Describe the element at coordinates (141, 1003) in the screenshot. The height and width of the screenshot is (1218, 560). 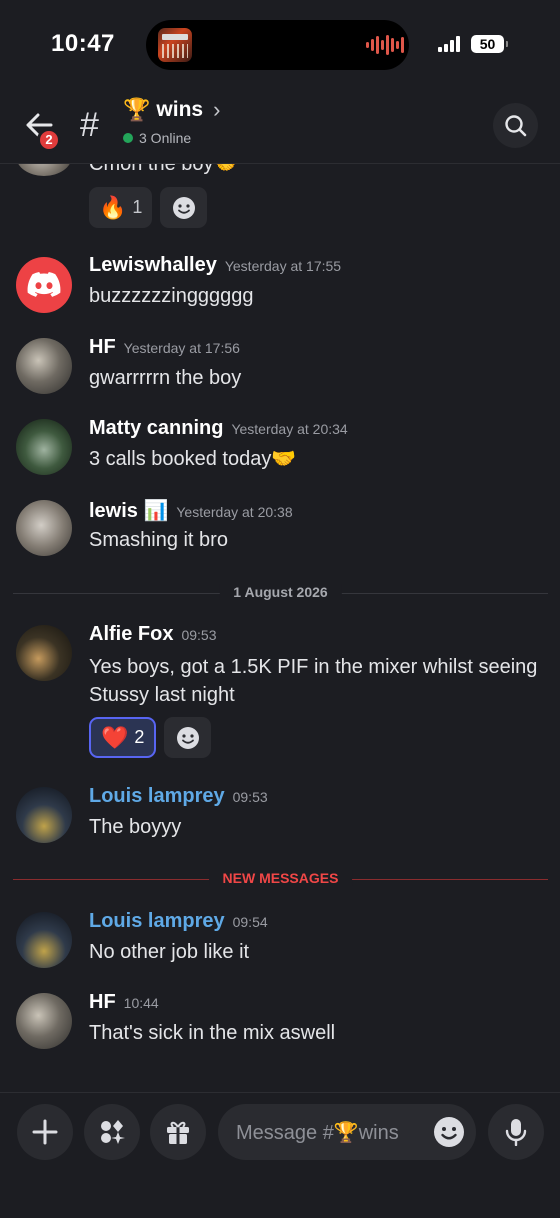
I see `message-timestamp: 10:44` at that location.